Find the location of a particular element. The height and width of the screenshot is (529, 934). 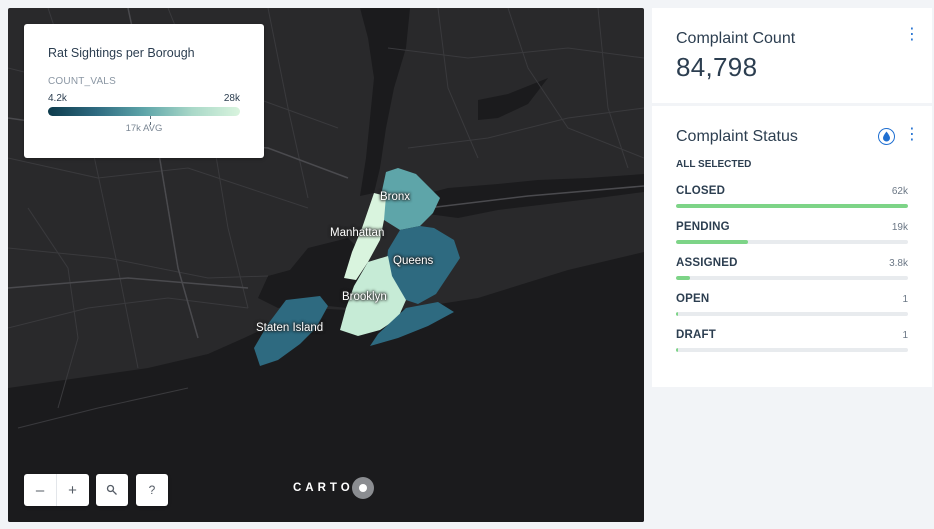

widget-title: Complaint Status is located at coordinates (737, 136).